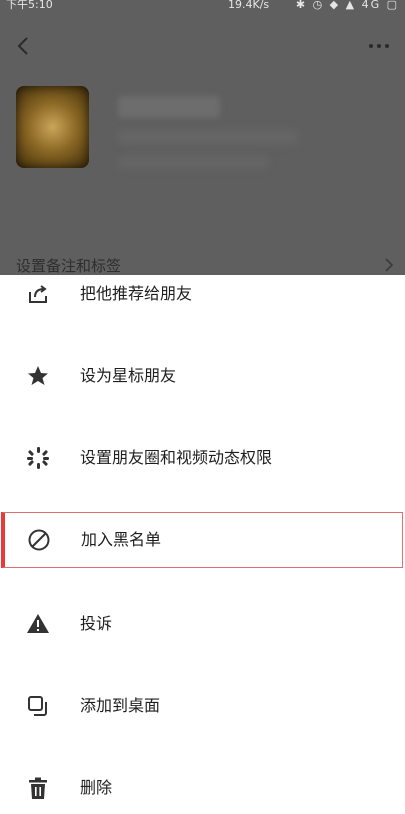 This screenshot has height=814, width=405. Describe the element at coordinates (128, 375) in the screenshot. I see `menu-item-label: 设为星标朋友` at that location.